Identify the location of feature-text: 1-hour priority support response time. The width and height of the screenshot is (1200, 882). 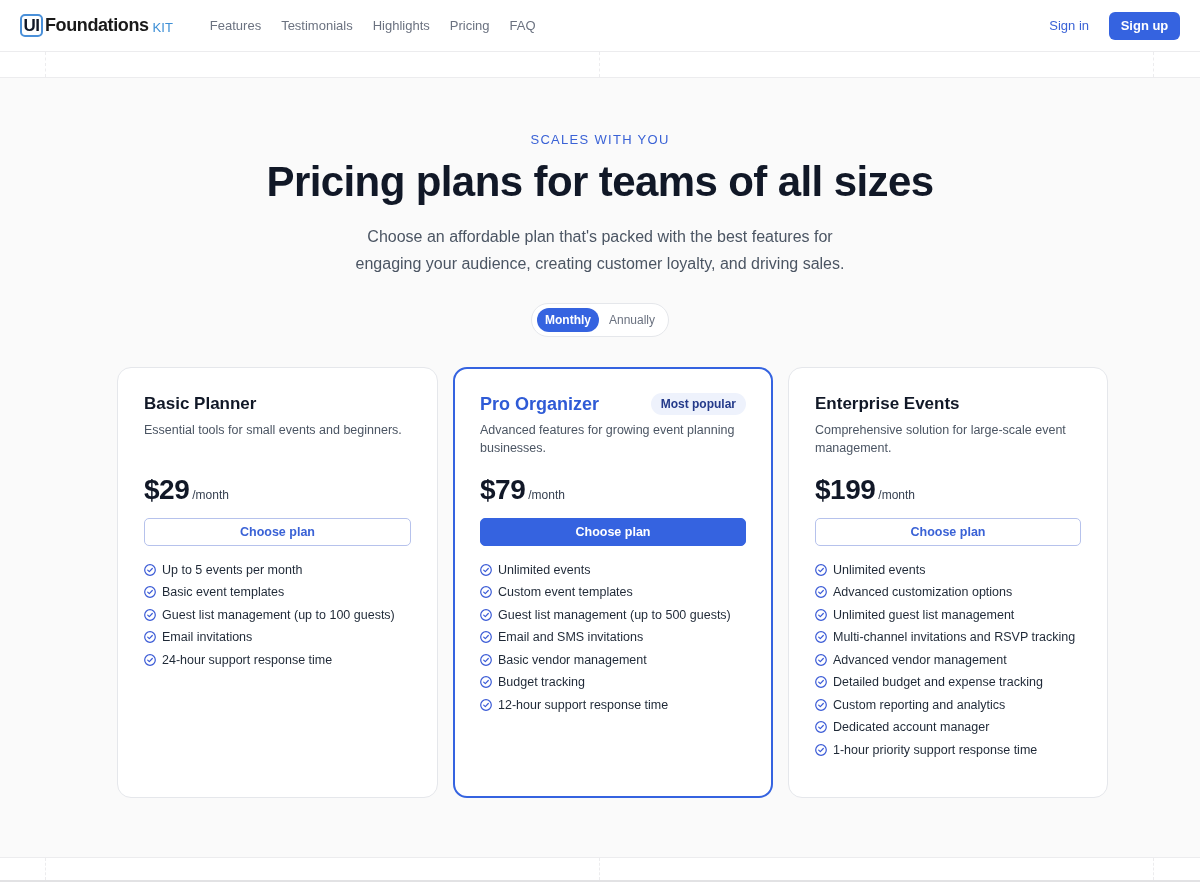
(935, 749).